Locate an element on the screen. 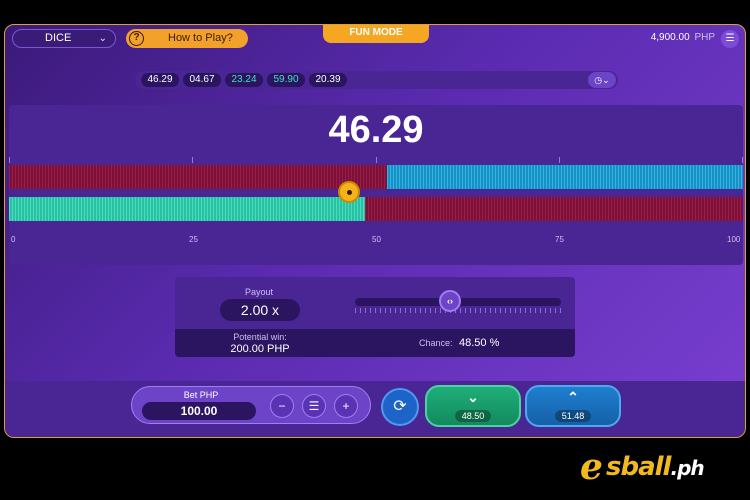 Image resolution: width=750 pixels, height=500 pixels. history-chip: 23.24 is located at coordinates (244, 80).